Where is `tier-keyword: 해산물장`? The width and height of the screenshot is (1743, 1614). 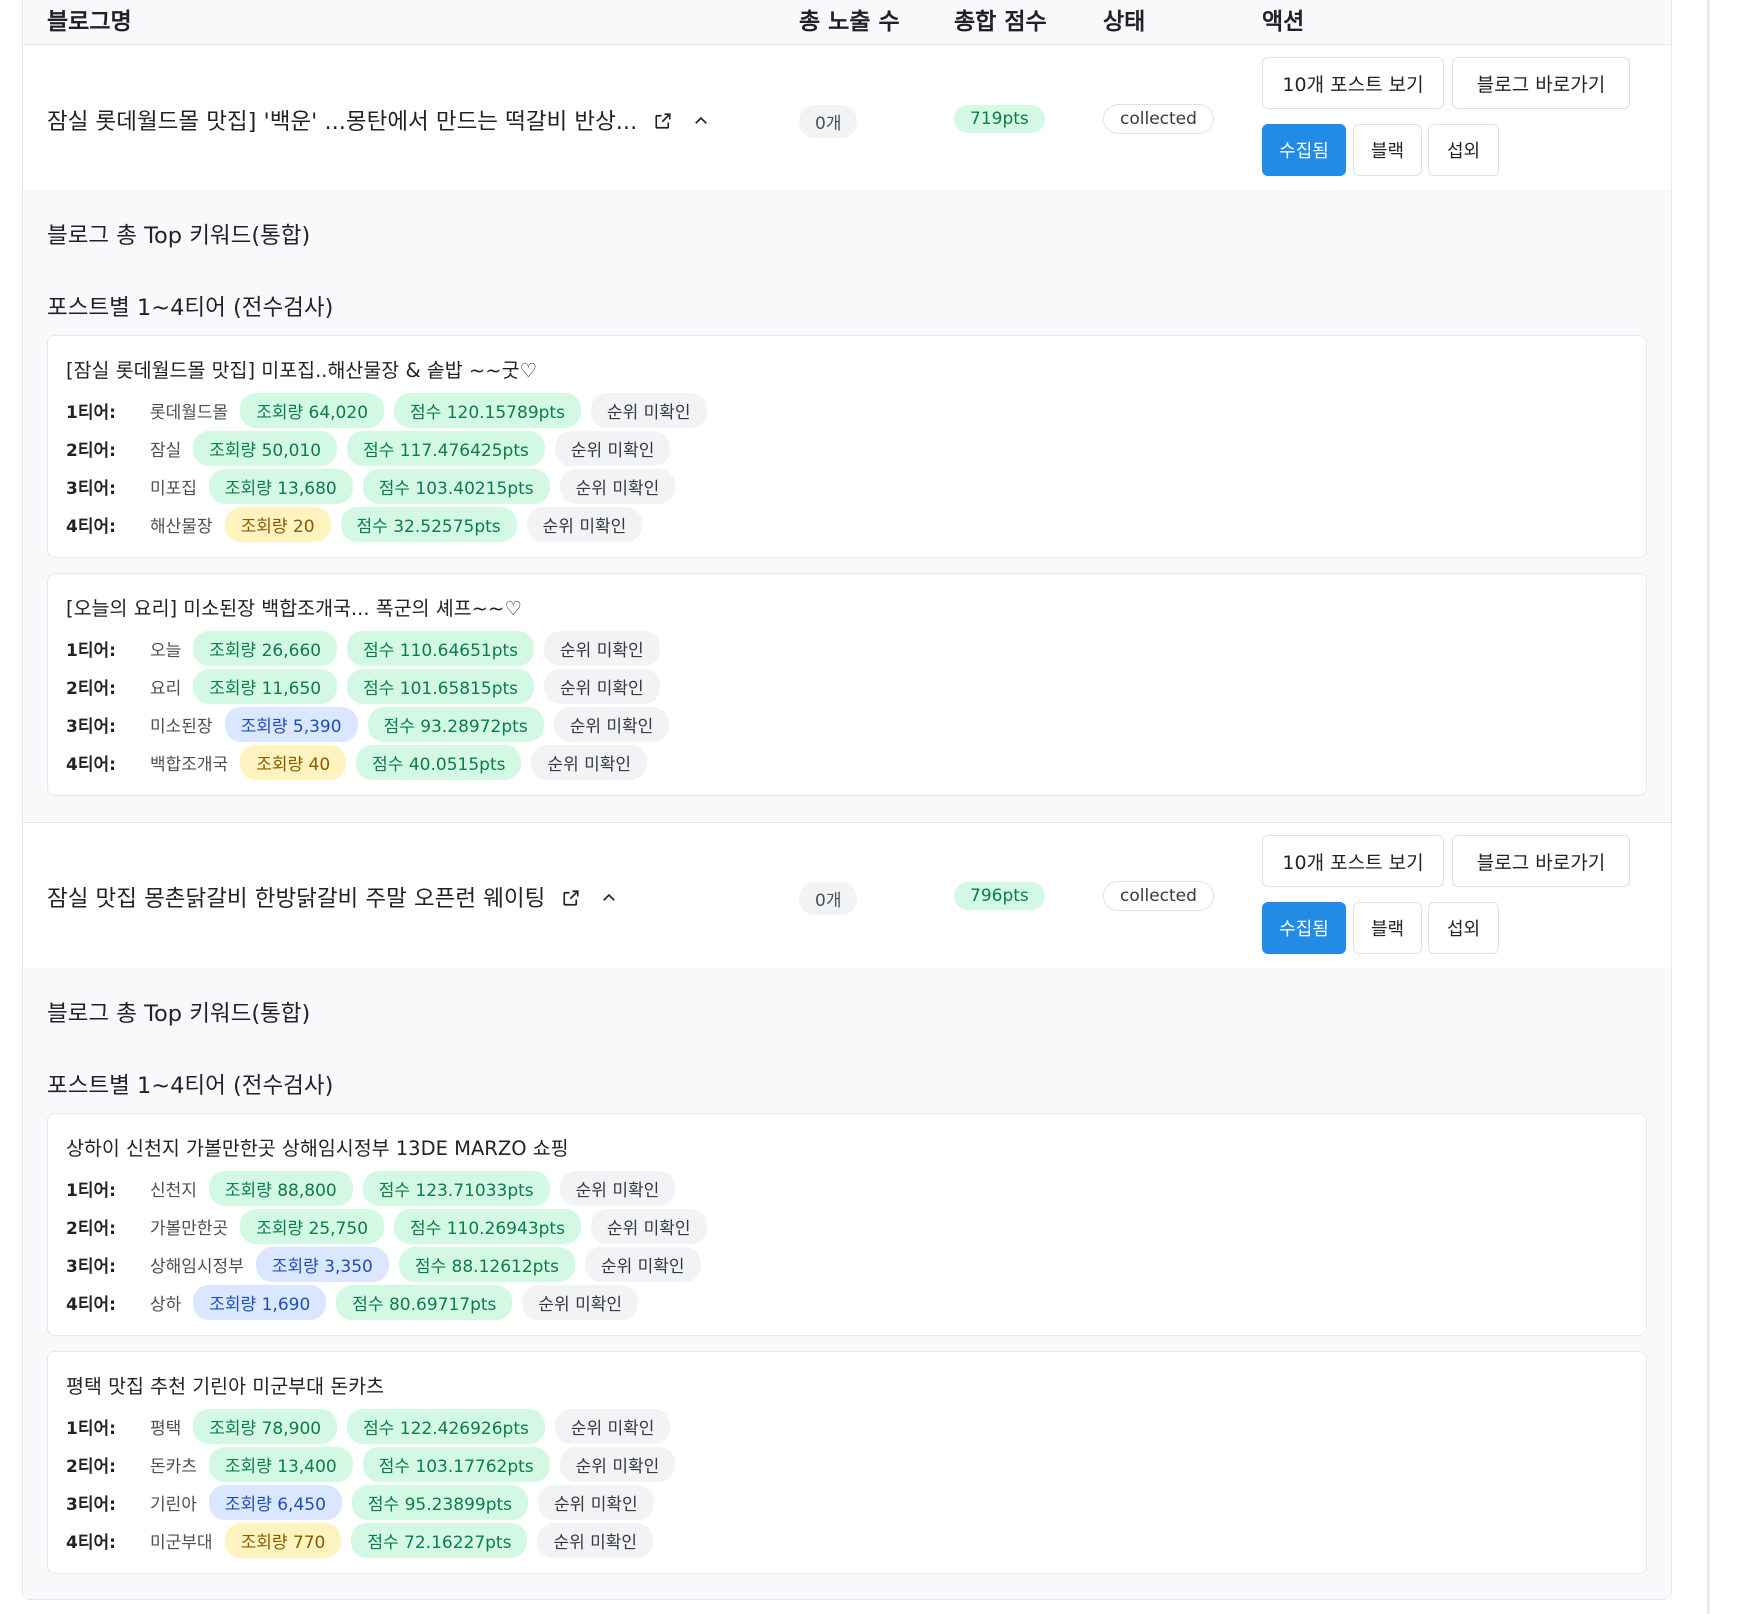
tier-keyword: 해산물장 is located at coordinates (181, 526).